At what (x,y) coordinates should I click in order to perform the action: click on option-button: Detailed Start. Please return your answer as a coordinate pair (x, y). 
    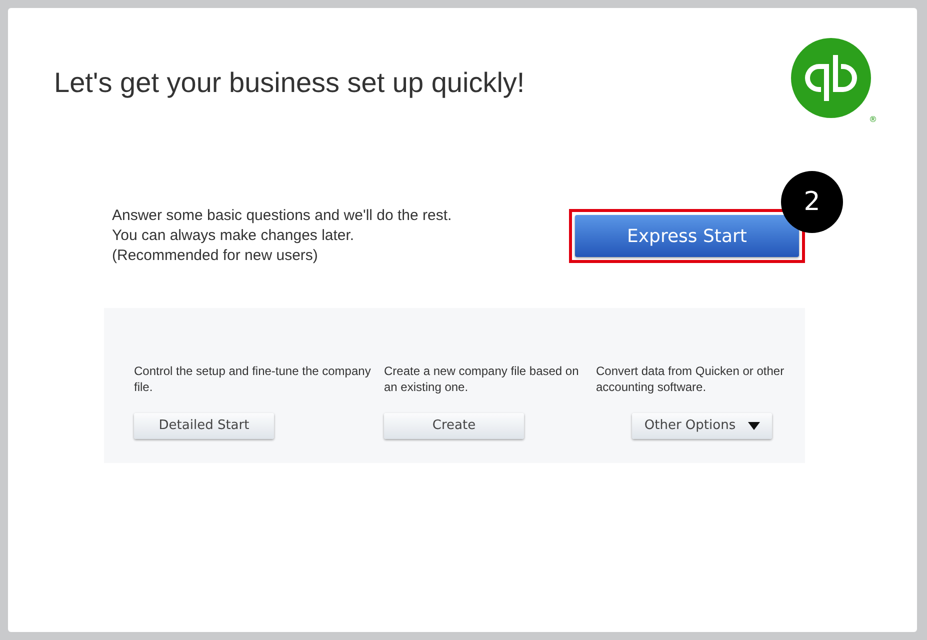
    Looking at the image, I should click on (204, 426).